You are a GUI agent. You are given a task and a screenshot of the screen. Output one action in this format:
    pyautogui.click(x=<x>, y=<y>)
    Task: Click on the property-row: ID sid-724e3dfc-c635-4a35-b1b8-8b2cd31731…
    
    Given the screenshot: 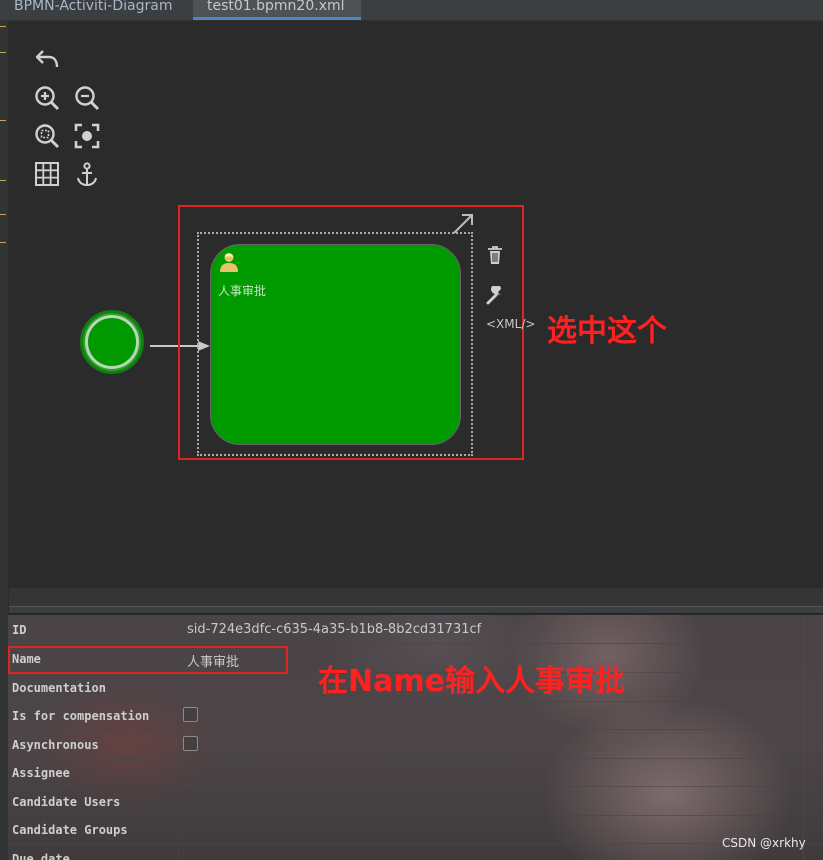 What is the action you would take?
    pyautogui.click(x=415, y=629)
    